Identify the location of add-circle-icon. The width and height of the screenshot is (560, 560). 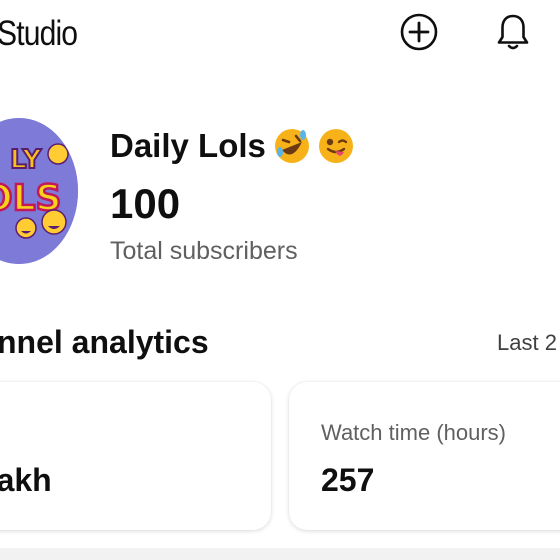
(419, 34).